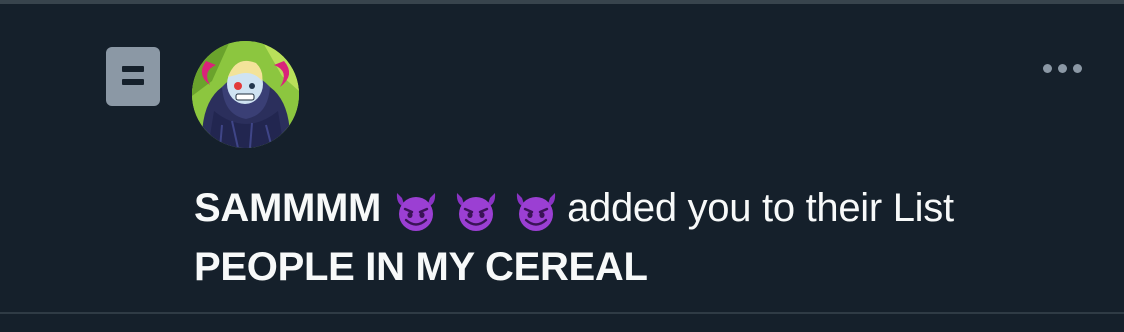  What do you see at coordinates (562, 2) in the screenshot?
I see `top-divider` at bounding box center [562, 2].